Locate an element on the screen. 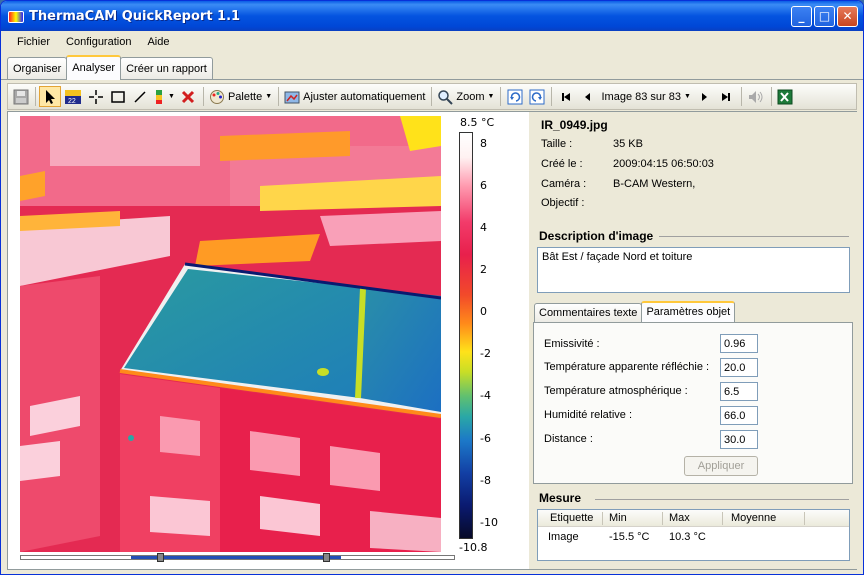 The height and width of the screenshot is (575, 864). slider-thumb-high is located at coordinates (326, 557).